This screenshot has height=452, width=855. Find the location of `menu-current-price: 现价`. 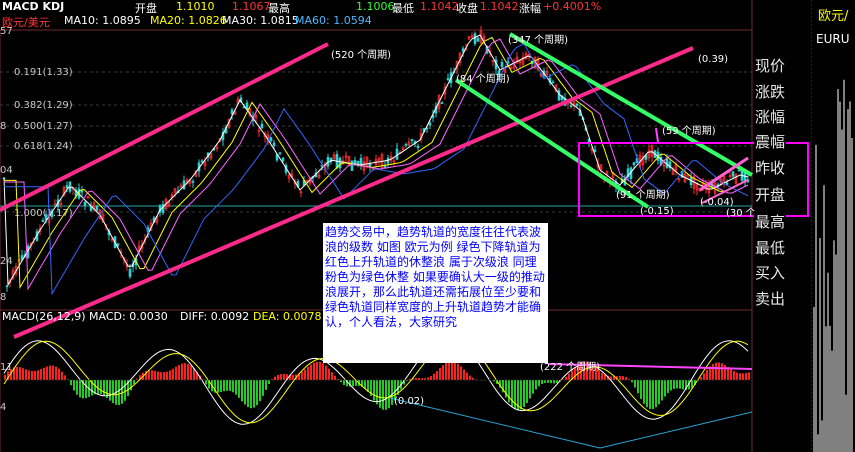

menu-current-price: 现价 is located at coordinates (770, 65).